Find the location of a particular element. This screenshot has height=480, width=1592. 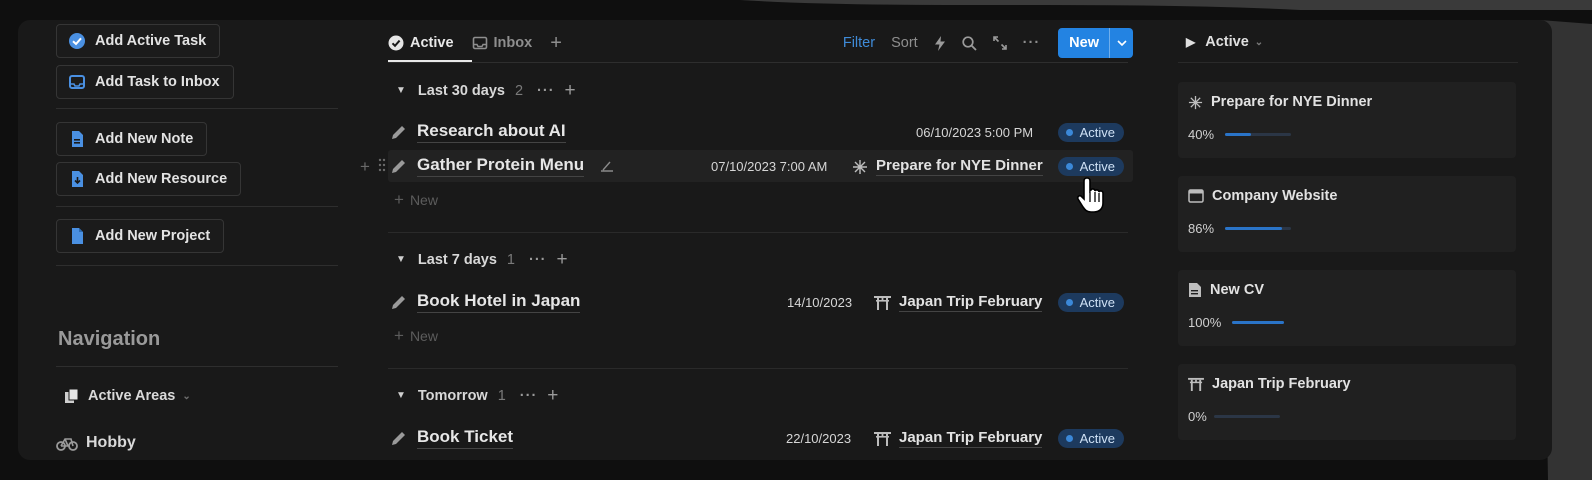

task-title: Gather Protein Menu is located at coordinates (501, 166).